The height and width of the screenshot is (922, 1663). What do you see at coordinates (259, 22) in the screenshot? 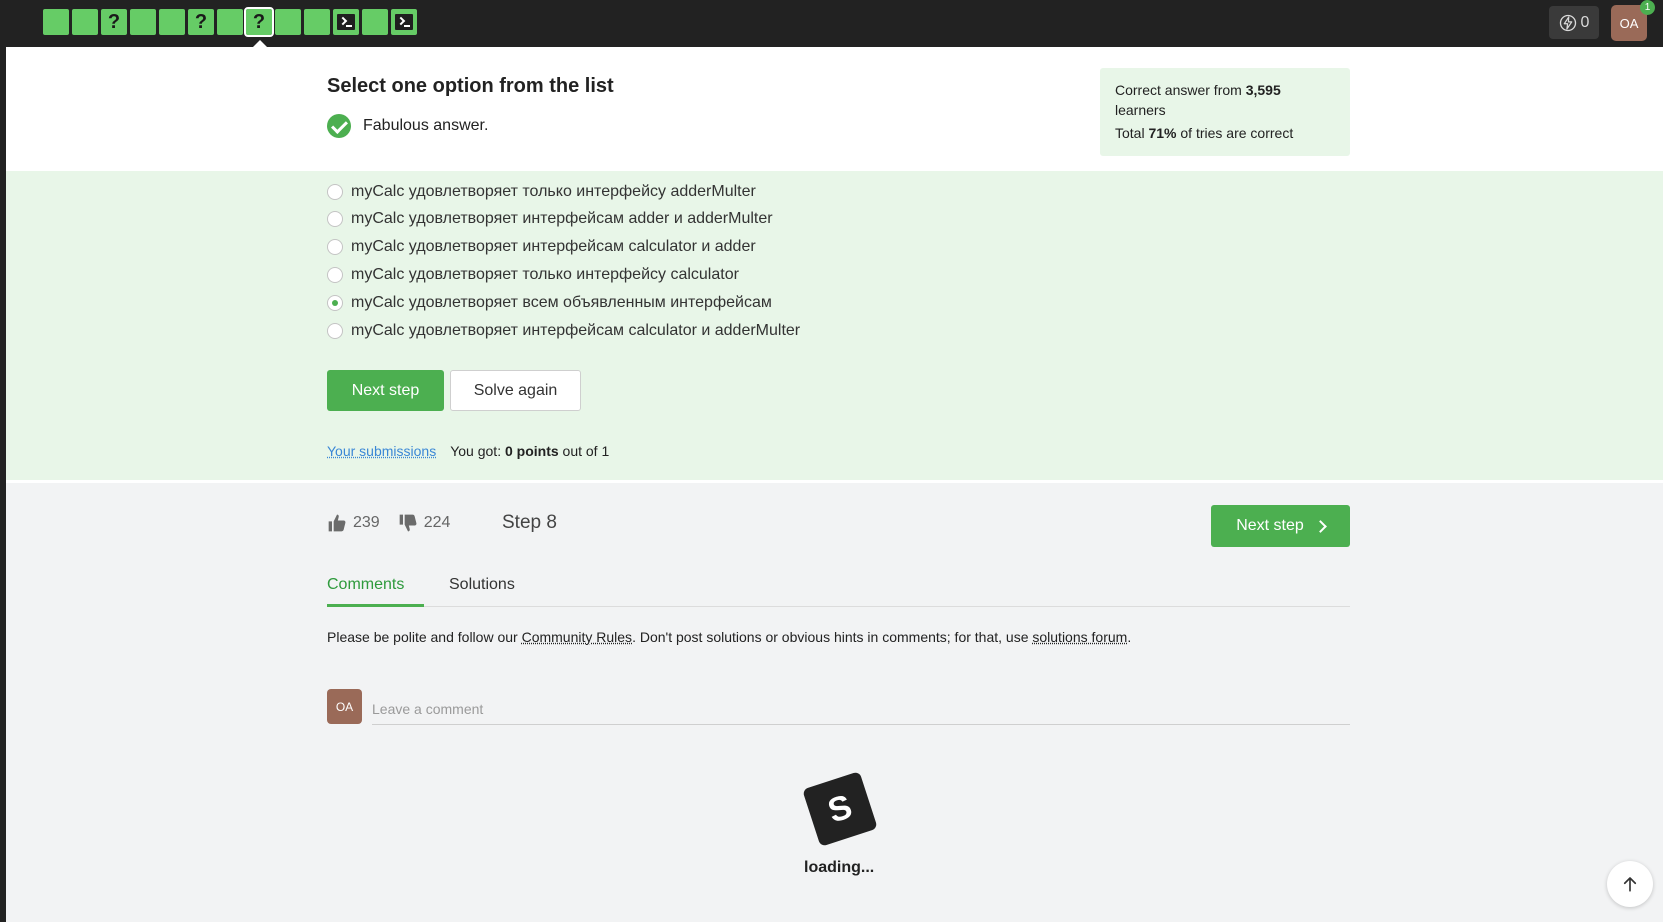
I see `step-8-quiz-current` at bounding box center [259, 22].